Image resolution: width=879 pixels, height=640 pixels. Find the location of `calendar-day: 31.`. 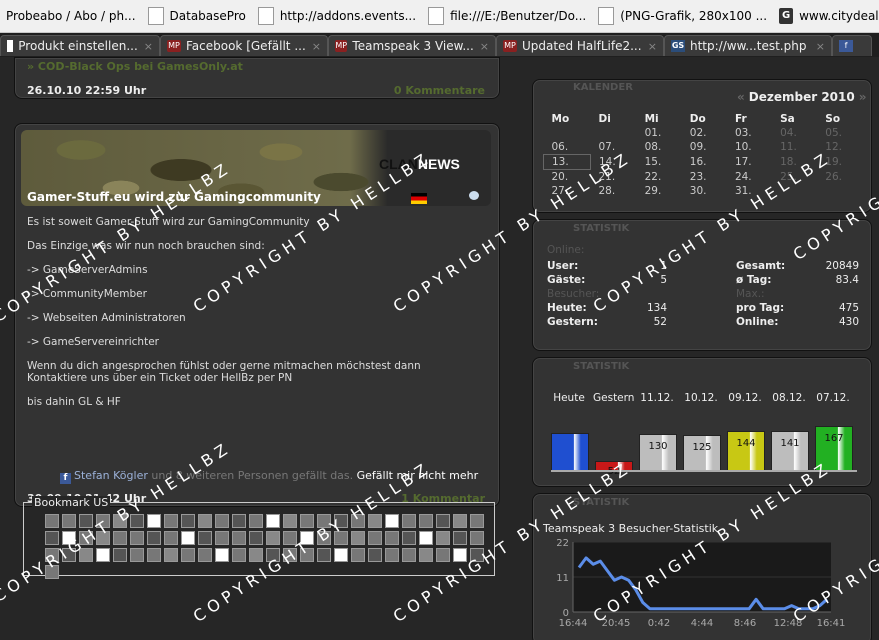

calendar-day: 31. is located at coordinates (749, 191).